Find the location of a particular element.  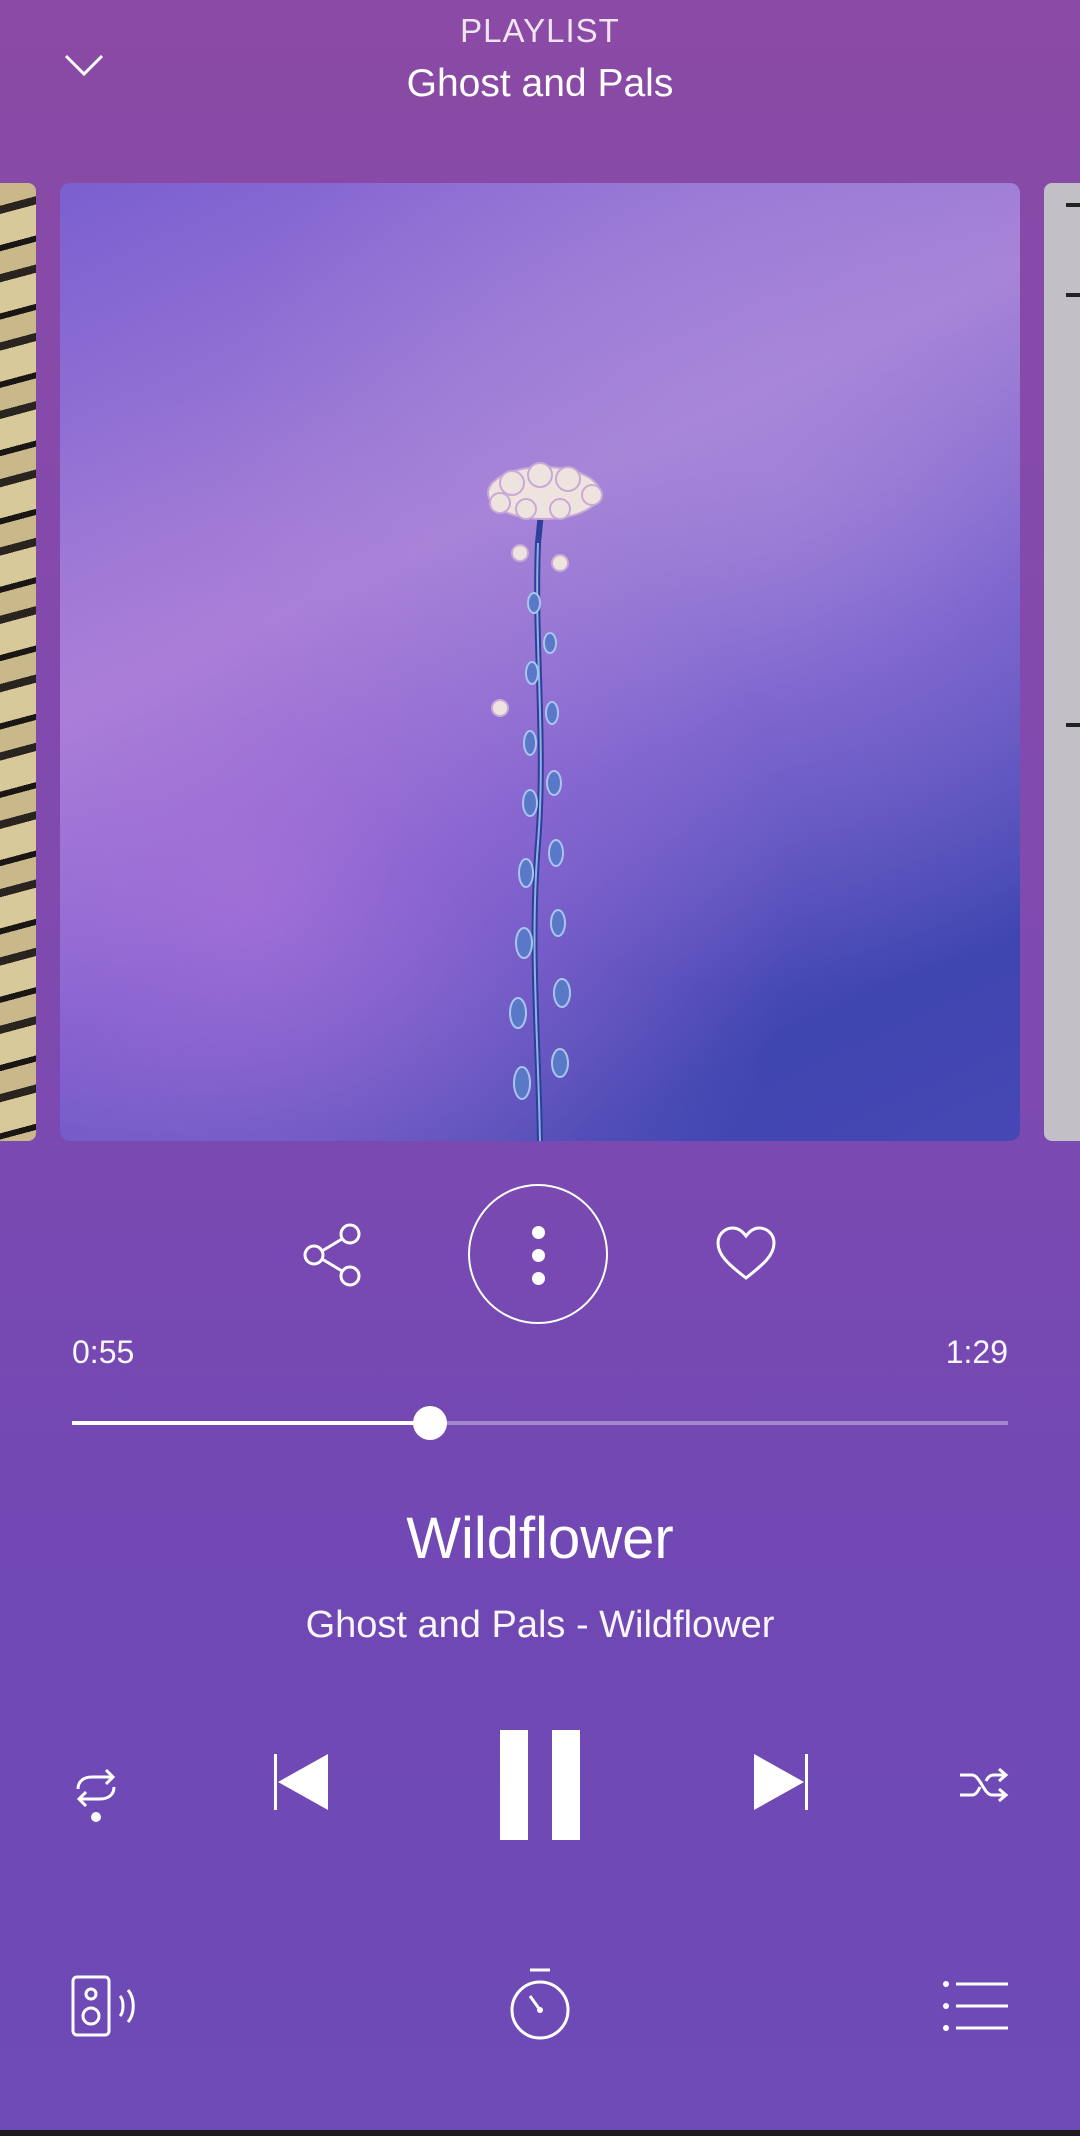

player-header: PLAYLIST Ghost and Pals is located at coordinates (540, 75).